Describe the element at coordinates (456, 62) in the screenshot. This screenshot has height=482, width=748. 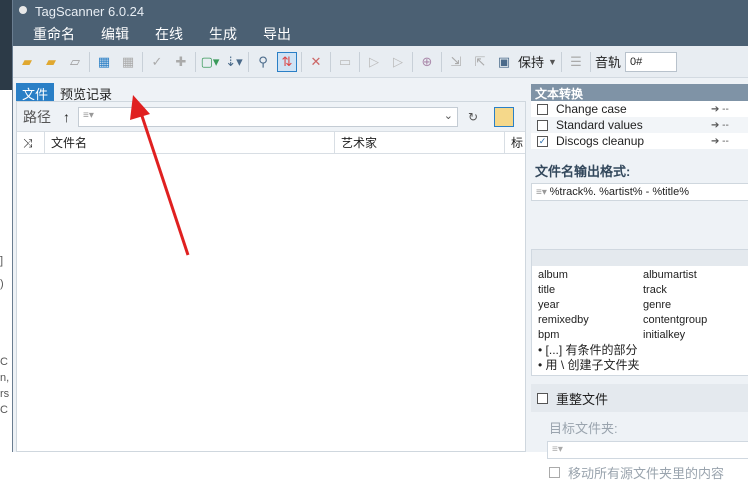
I see `import-icon: ⇲` at that location.